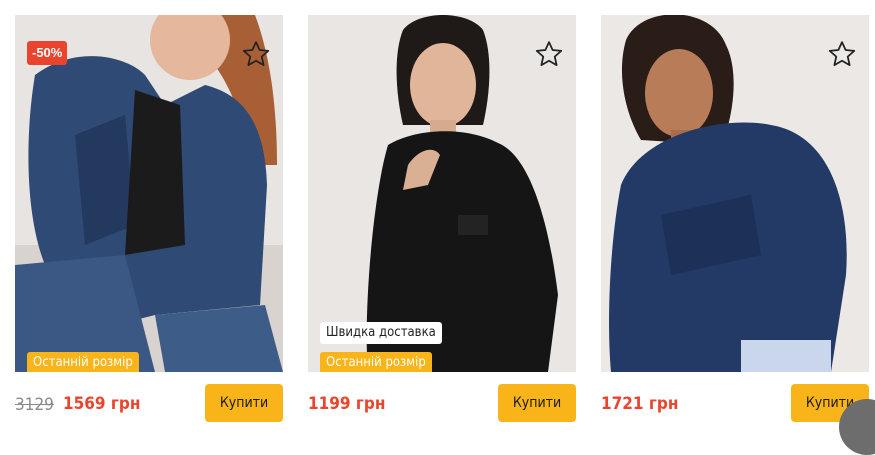 The width and height of the screenshot is (875, 455). I want to click on old-price: 3129, so click(34, 405).